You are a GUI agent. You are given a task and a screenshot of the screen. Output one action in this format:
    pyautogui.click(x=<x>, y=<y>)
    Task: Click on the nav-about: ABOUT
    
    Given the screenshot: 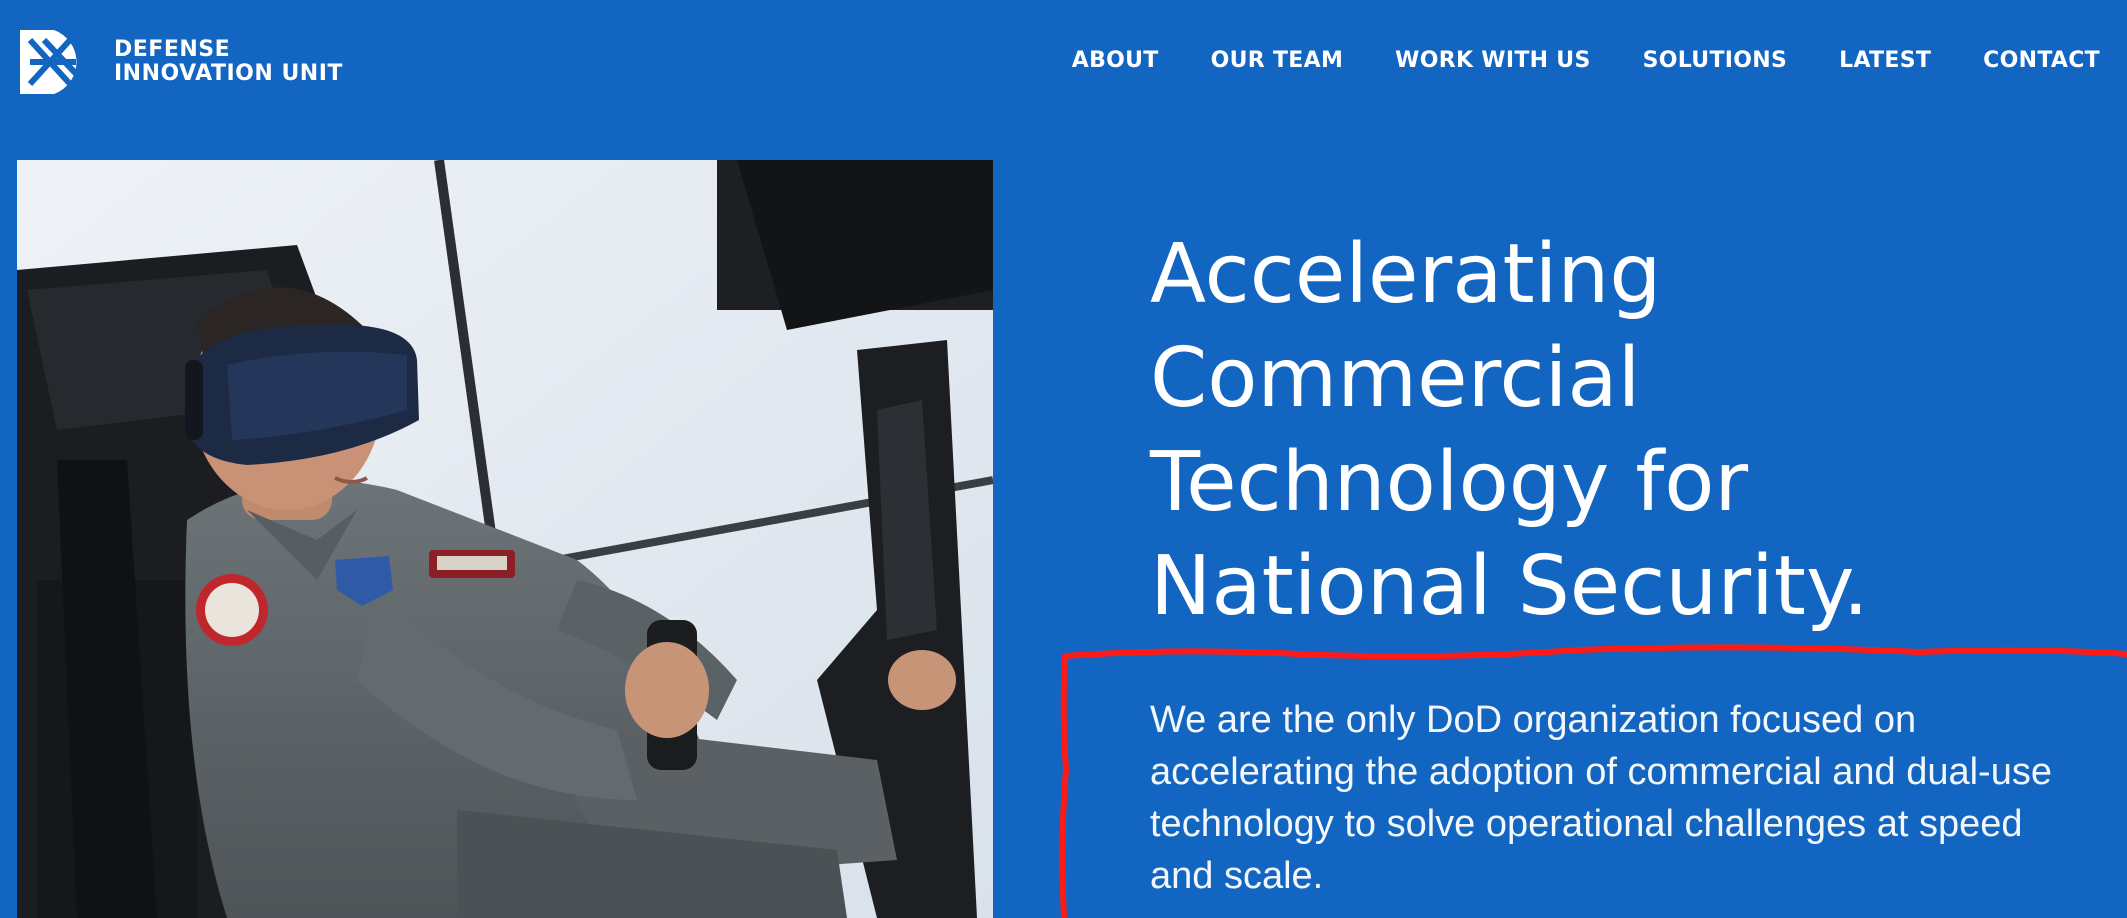 What is the action you would take?
    pyautogui.click(x=1115, y=60)
    